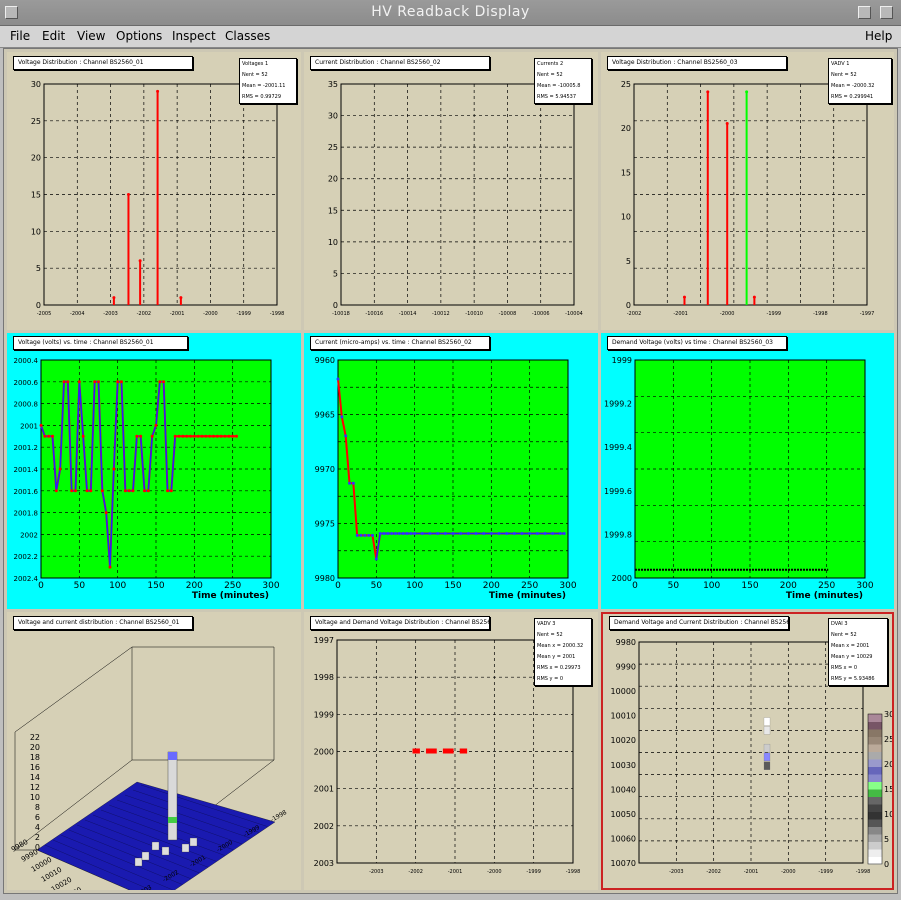 The width and height of the screenshot is (901, 900). I want to click on menu-options: Options, so click(139, 36).